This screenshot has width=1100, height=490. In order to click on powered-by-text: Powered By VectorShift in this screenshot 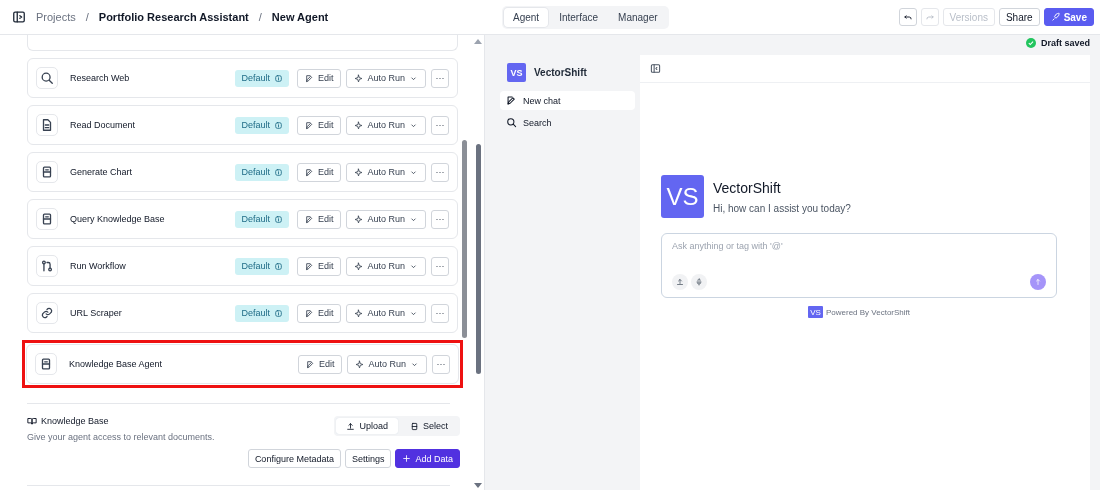, I will do `click(867, 312)`.